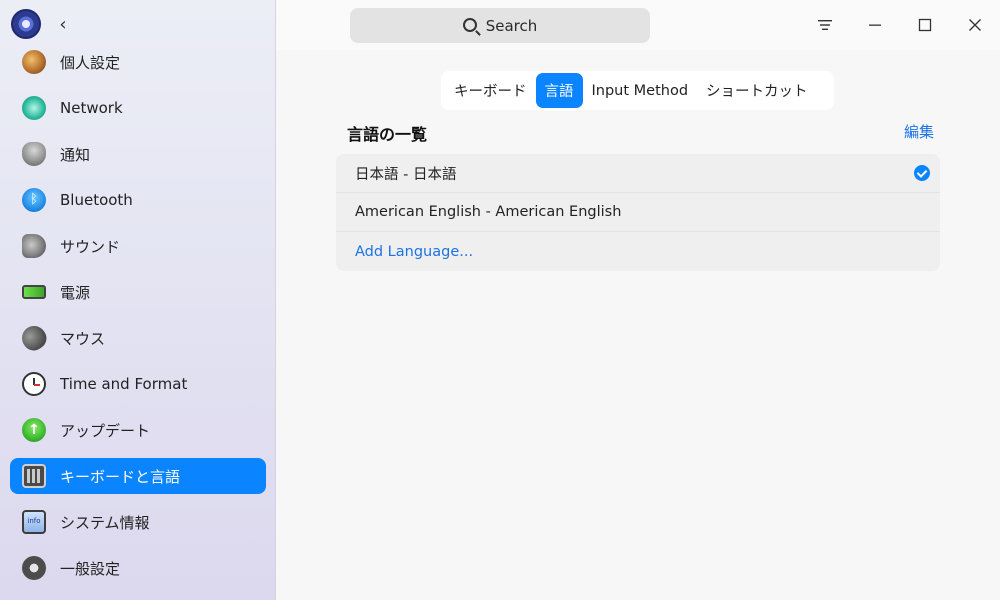 The image size is (1000, 600). I want to click on language-label: American English - American English, so click(488, 212).